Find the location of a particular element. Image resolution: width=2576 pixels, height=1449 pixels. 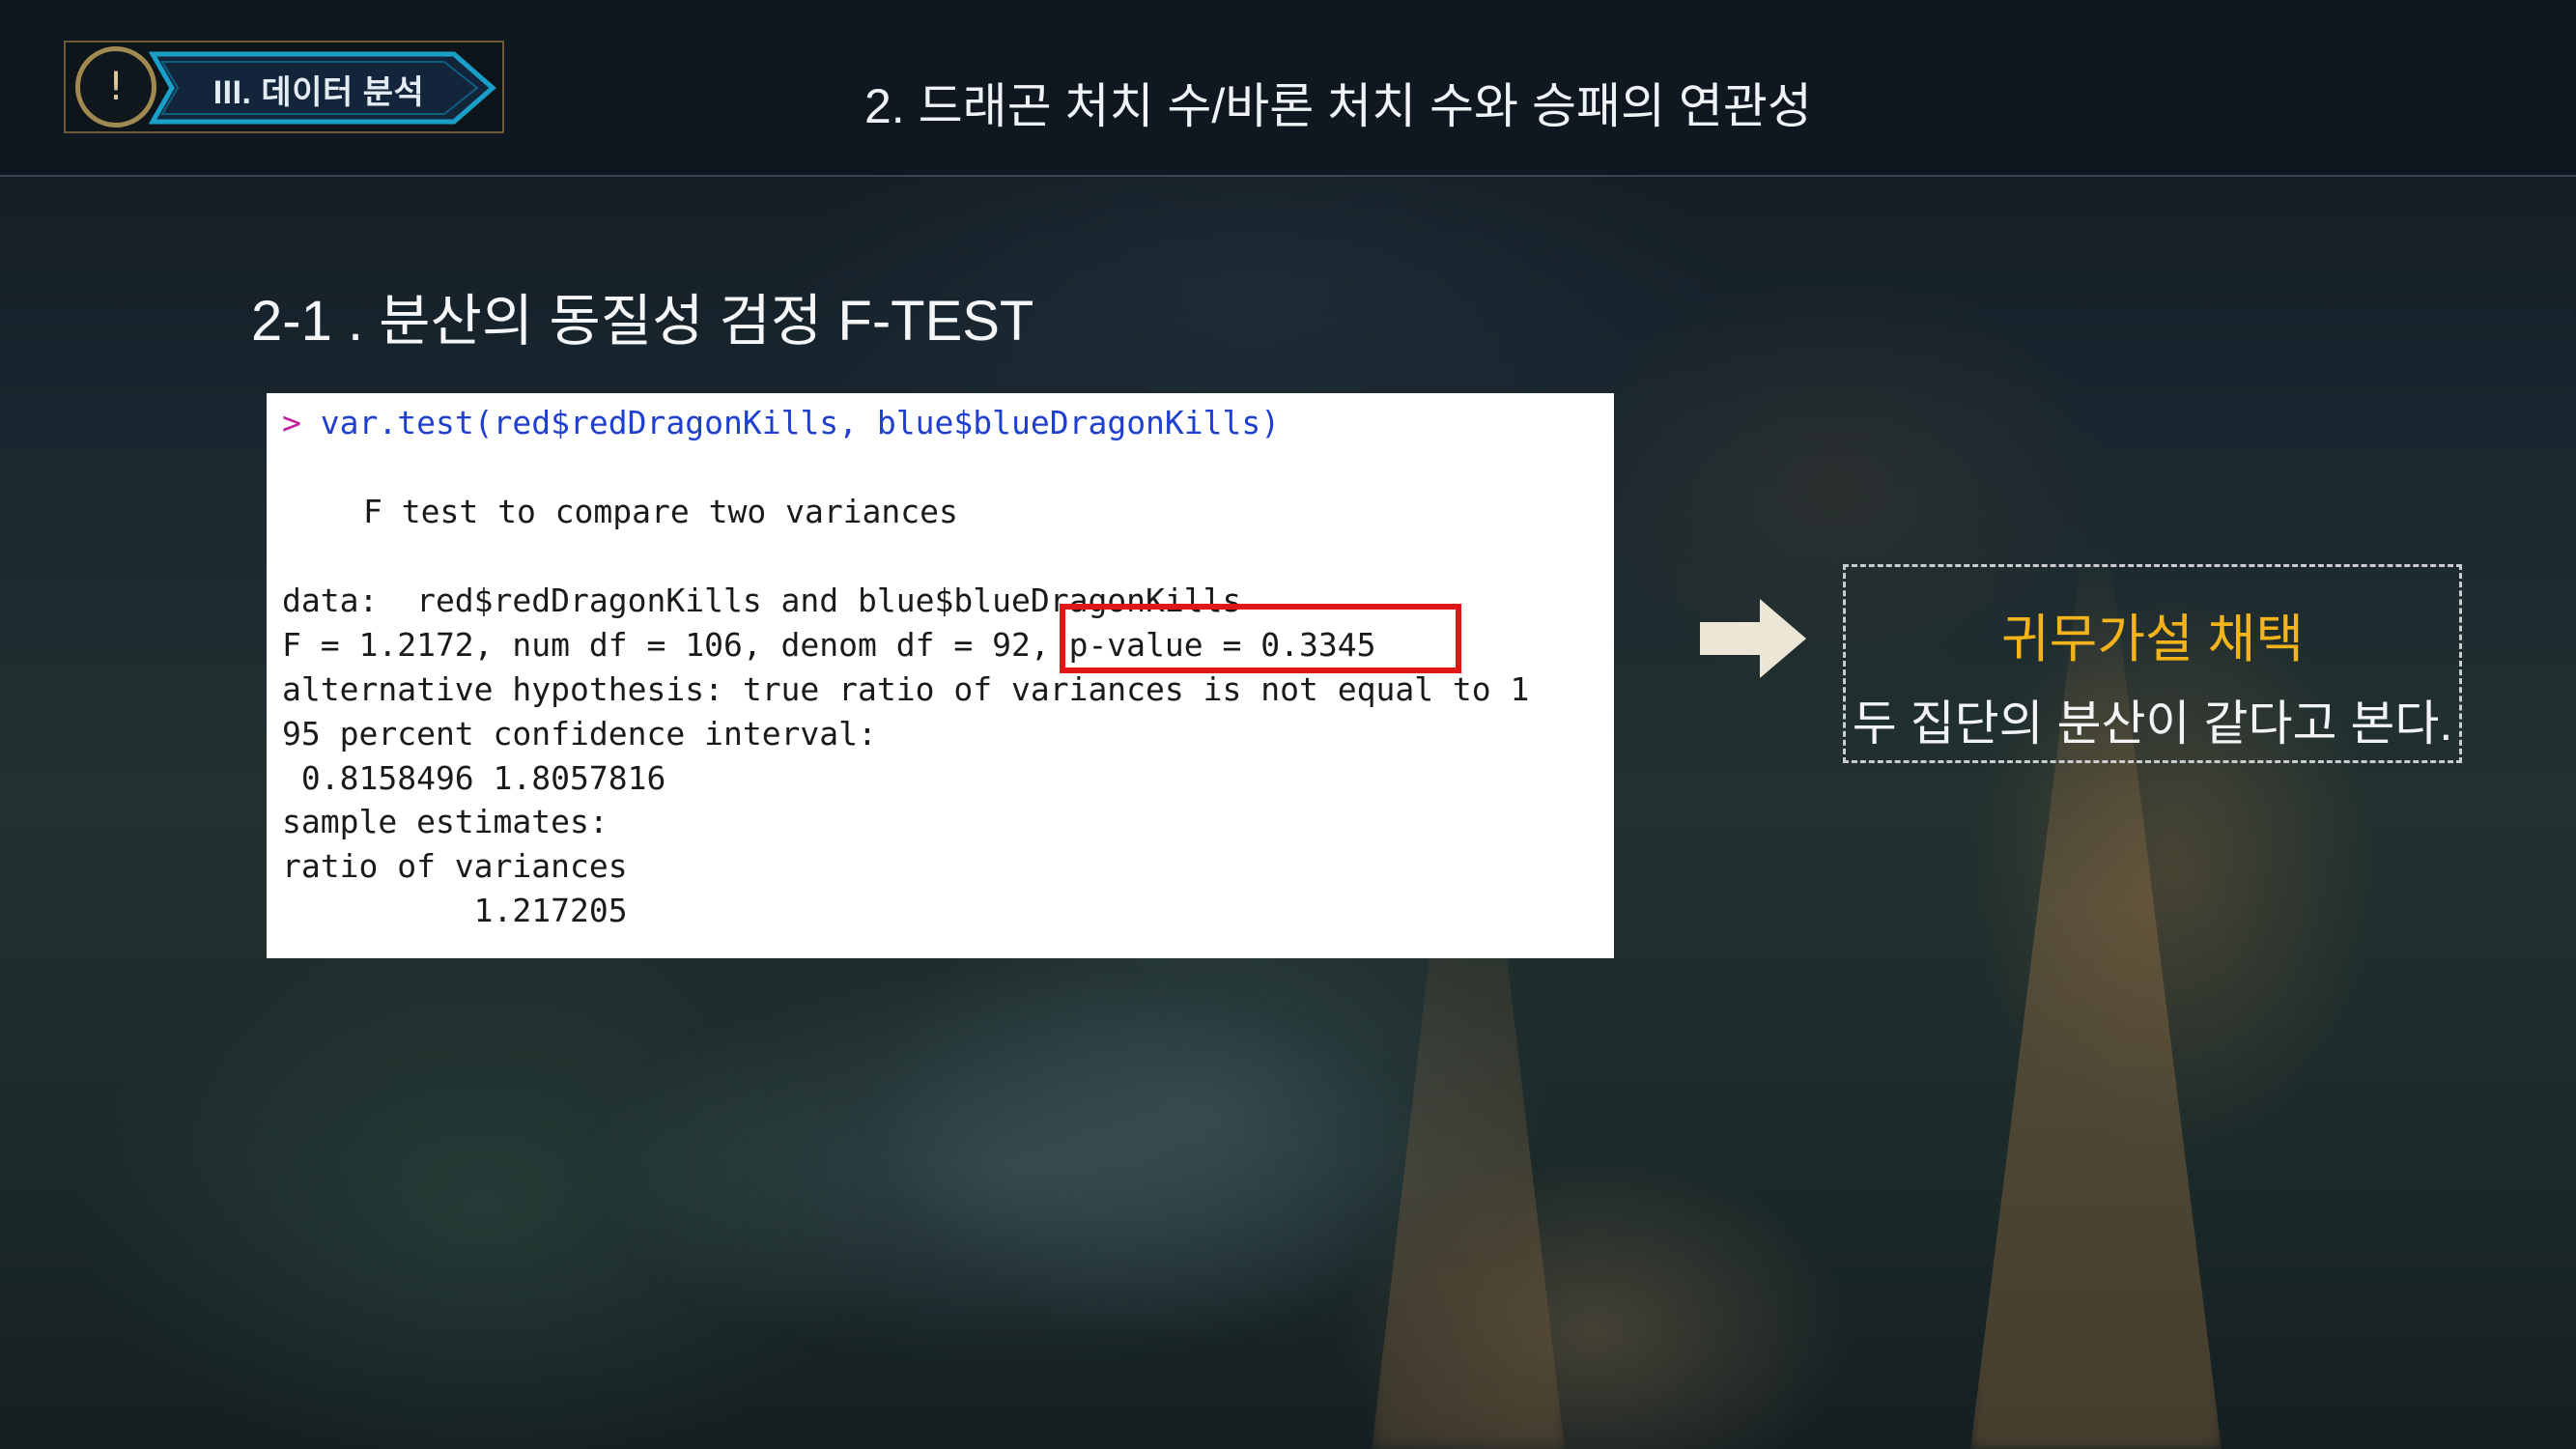

header-divider is located at coordinates (1288, 176).